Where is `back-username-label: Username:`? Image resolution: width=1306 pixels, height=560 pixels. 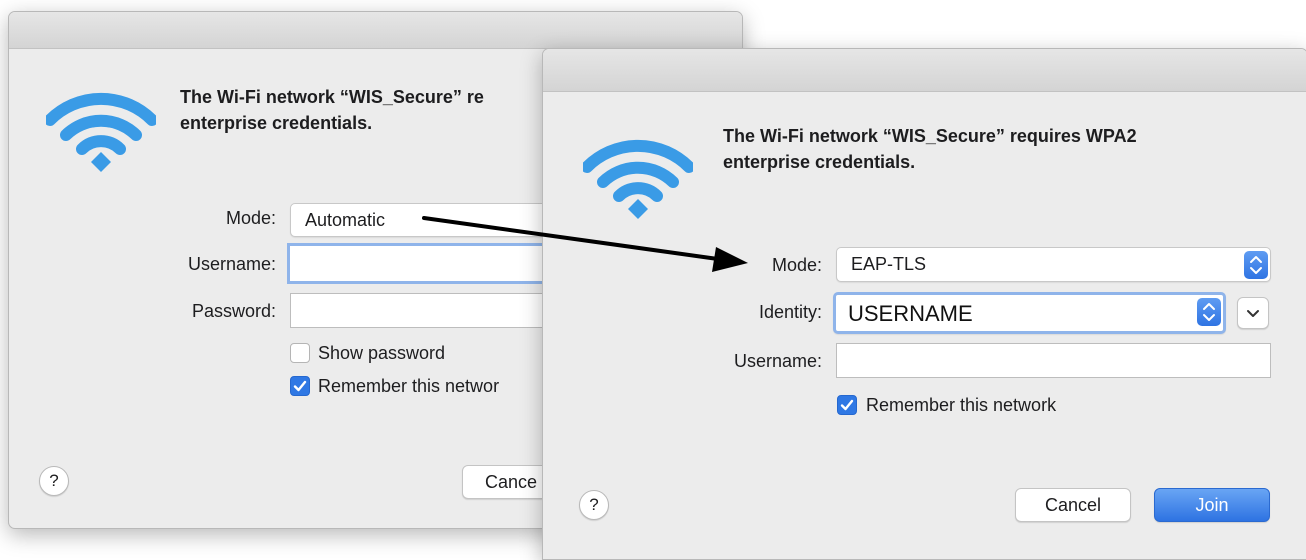
back-username-label: Username: is located at coordinates (231, 264).